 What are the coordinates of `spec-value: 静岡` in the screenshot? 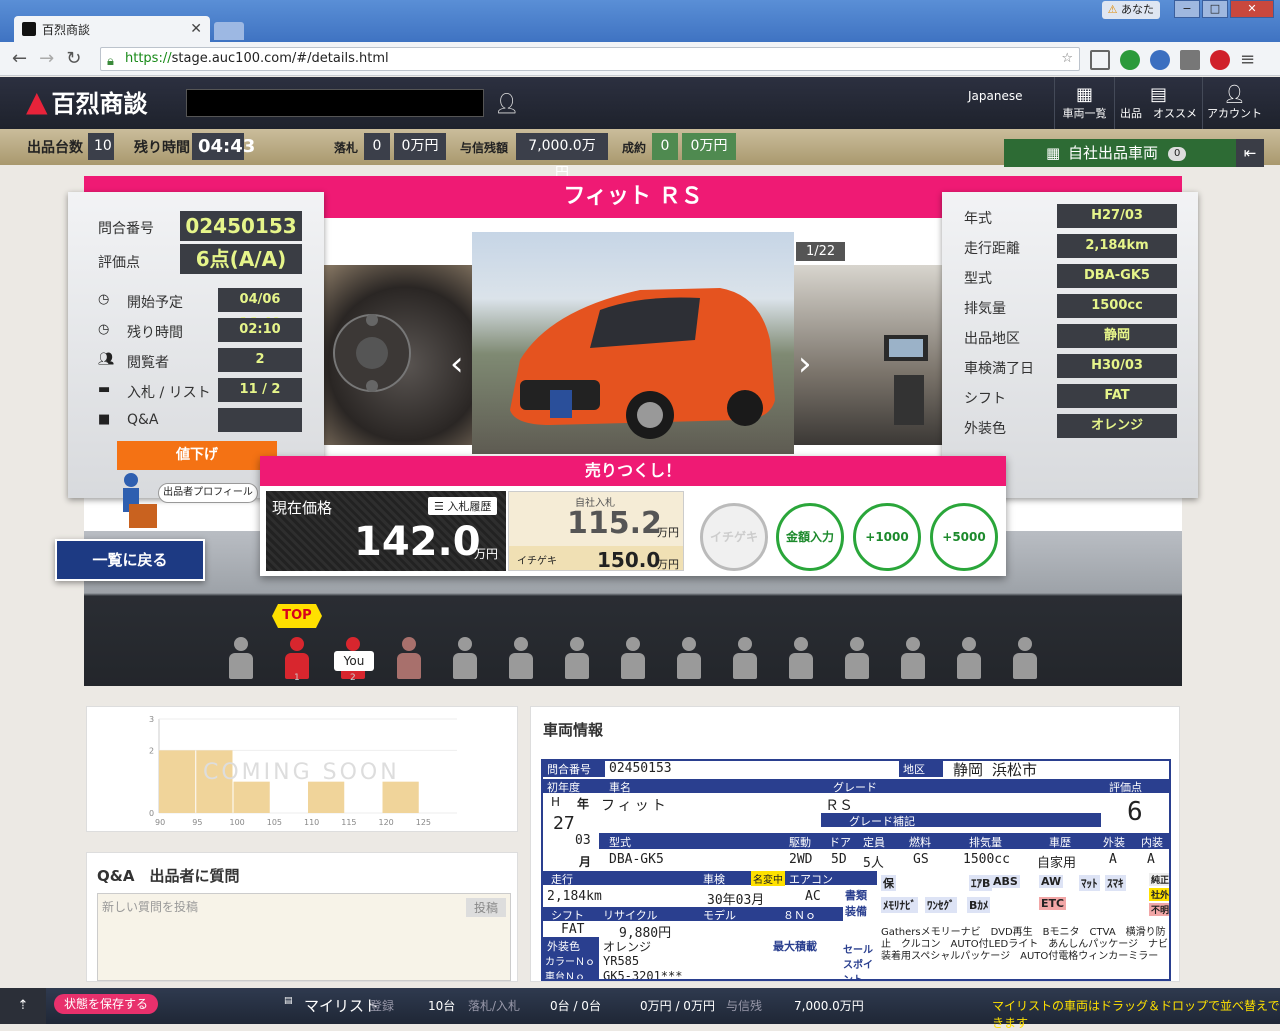 It's located at (1117, 336).